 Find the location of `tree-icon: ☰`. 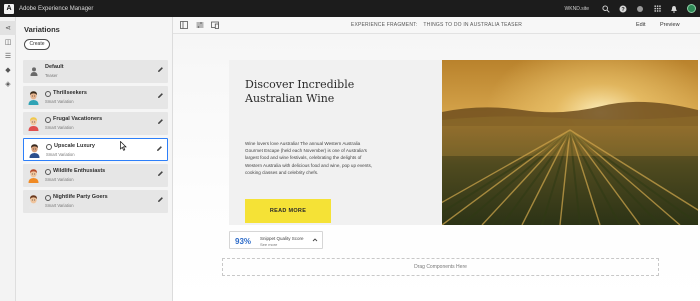

tree-icon: ☰ is located at coordinates (8, 56).